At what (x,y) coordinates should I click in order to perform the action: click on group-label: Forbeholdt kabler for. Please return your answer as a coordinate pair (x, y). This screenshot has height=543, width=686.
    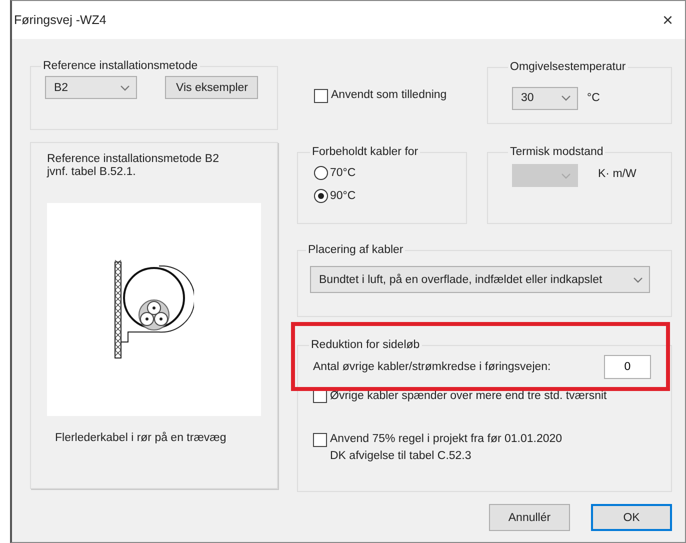
    Looking at the image, I should click on (365, 152).